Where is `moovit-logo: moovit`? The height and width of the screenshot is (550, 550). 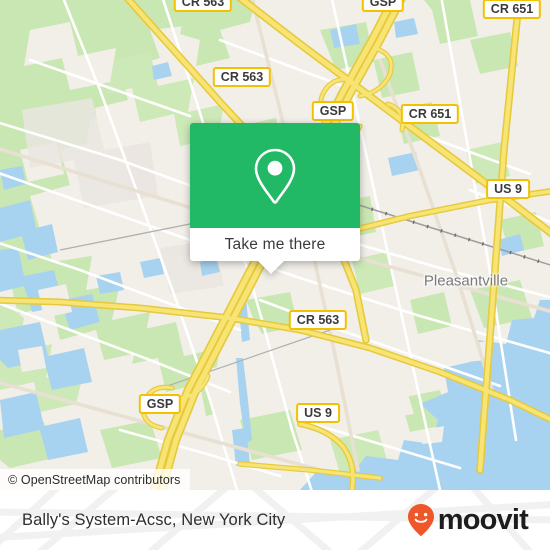 moovit-logo: moovit is located at coordinates (468, 520).